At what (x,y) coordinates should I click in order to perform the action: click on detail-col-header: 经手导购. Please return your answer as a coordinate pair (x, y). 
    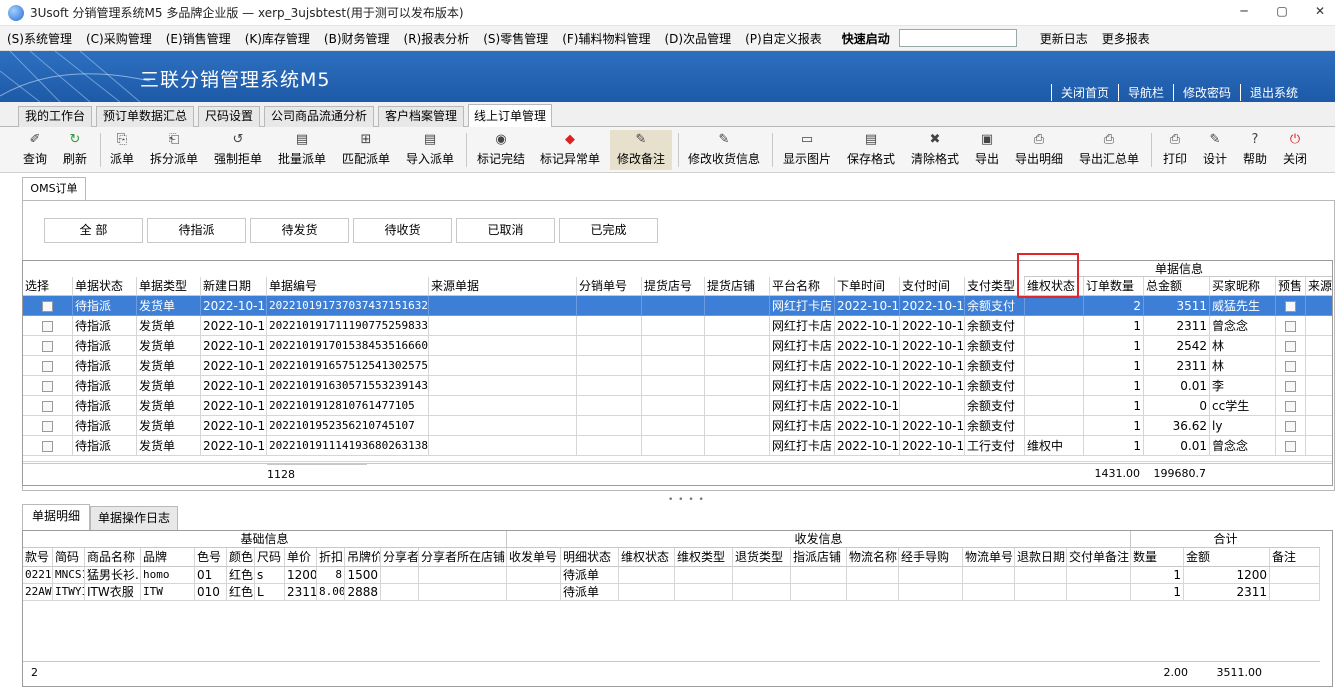
    Looking at the image, I should click on (931, 557).